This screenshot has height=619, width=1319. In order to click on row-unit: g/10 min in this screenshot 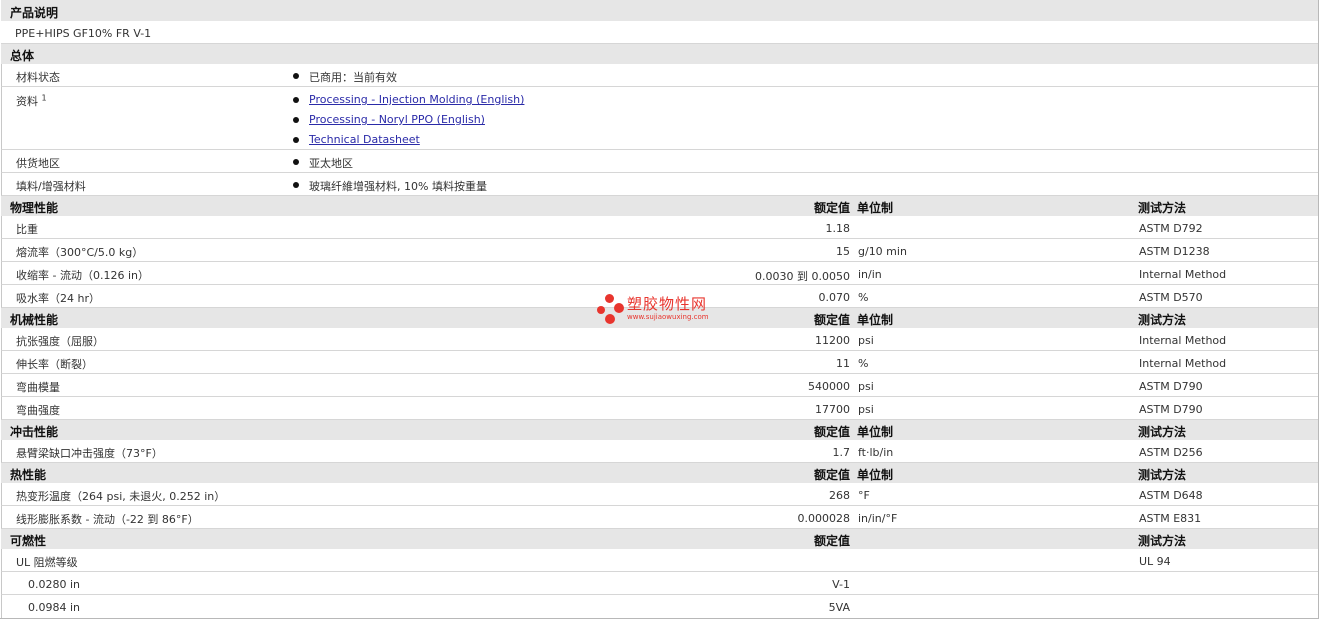, I will do `click(882, 251)`.